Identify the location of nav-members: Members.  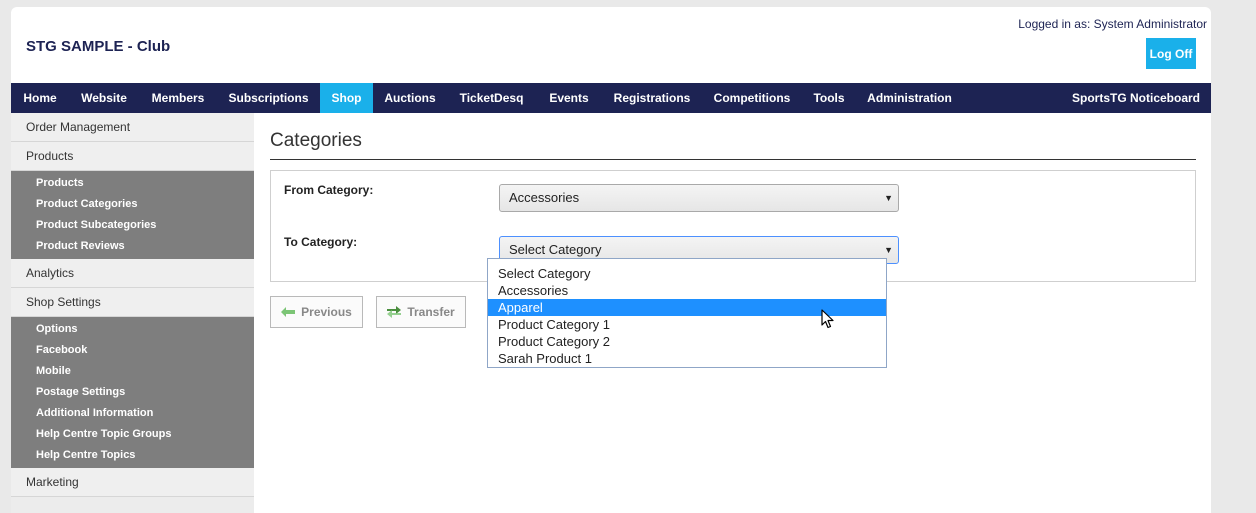
(178, 98).